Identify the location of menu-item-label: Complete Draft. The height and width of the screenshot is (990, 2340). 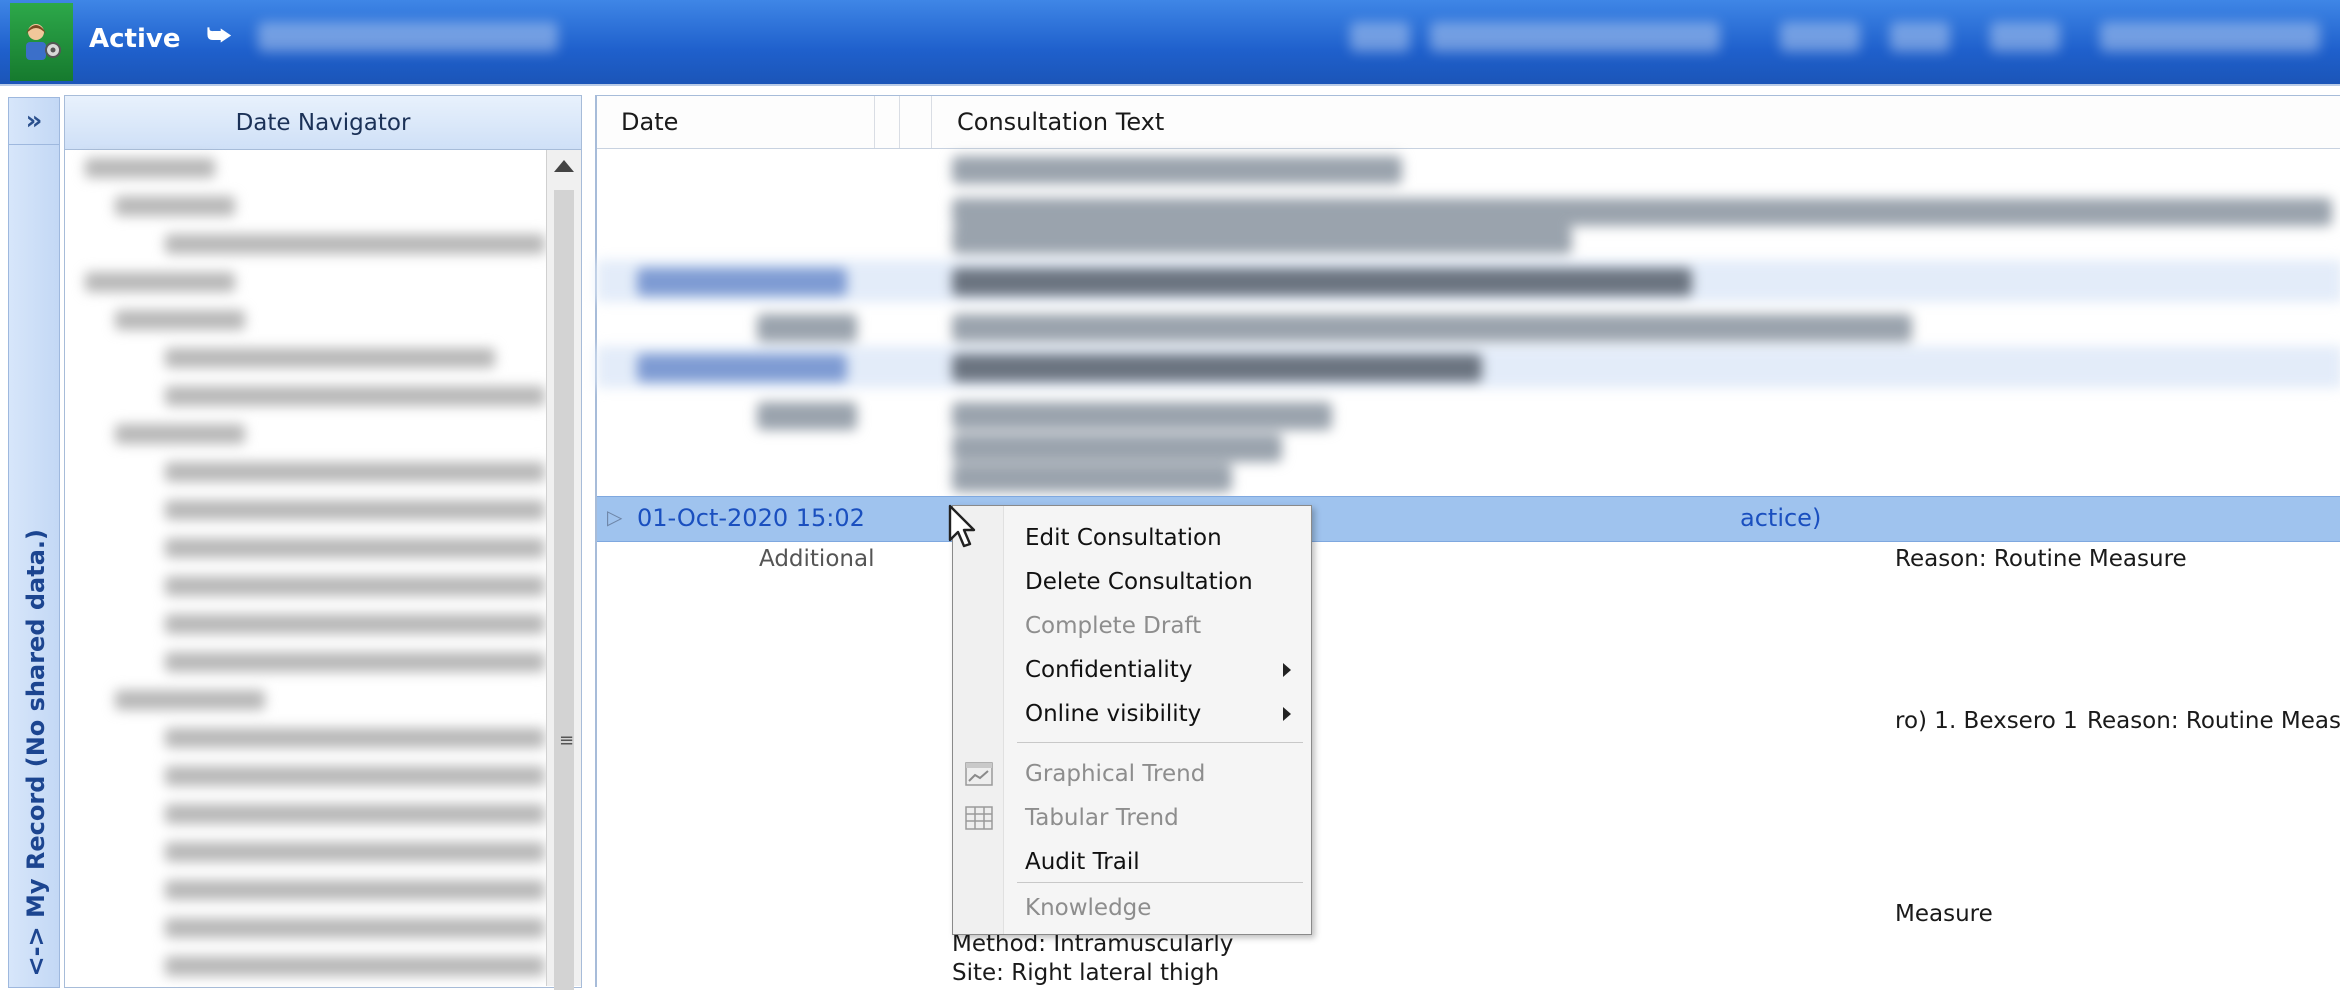
(1113, 626).